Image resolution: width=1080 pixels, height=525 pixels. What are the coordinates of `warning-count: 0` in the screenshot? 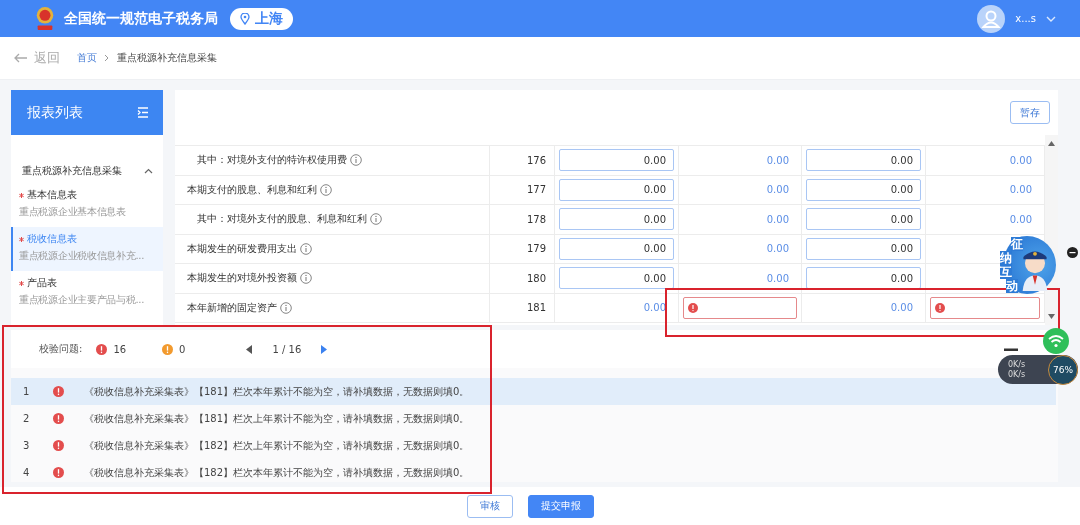 It's located at (182, 349).